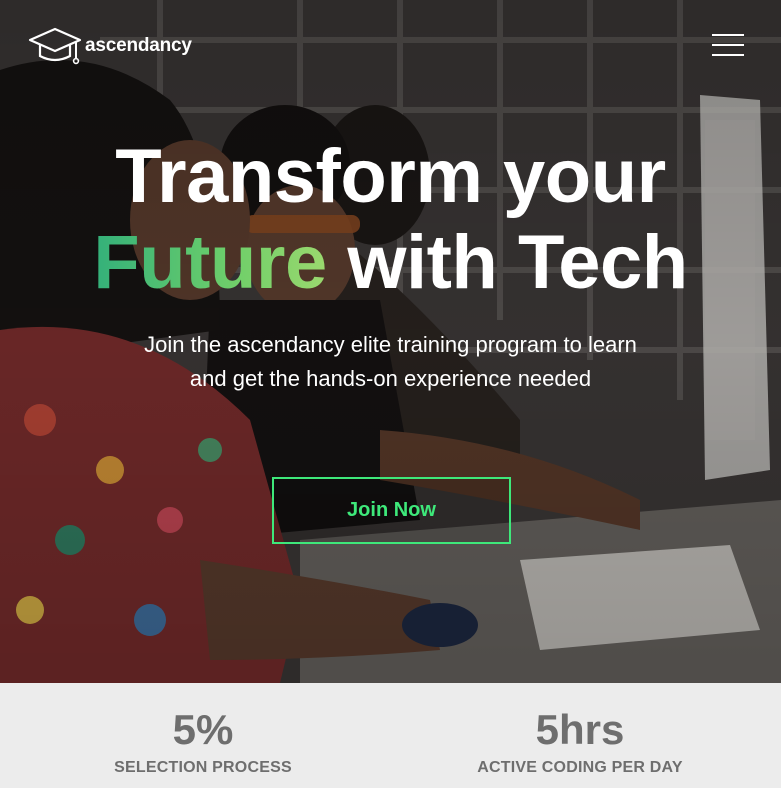 This screenshot has height=788, width=781. I want to click on stat-active-coding: 5hrs ACTIVE CODING PER DAY, so click(580, 741).